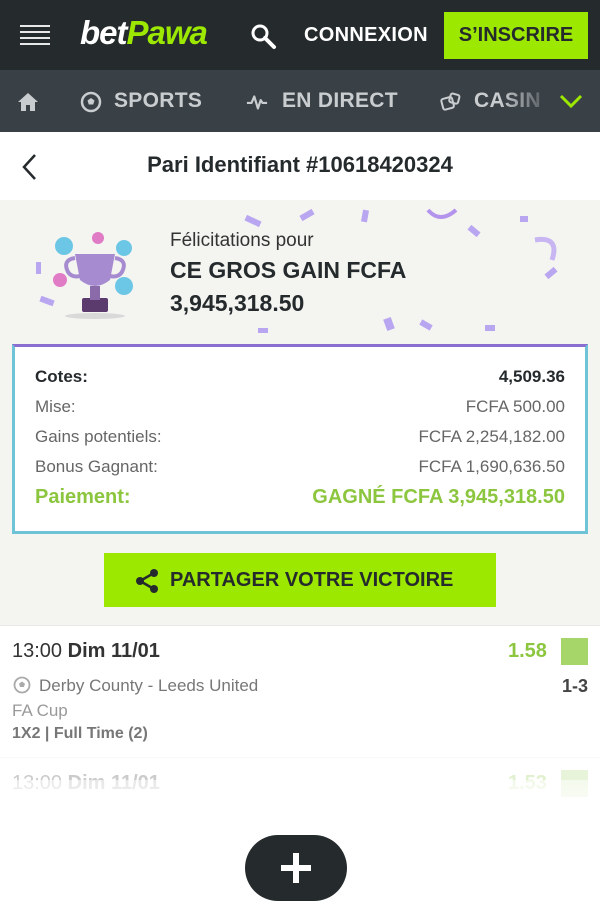 This screenshot has width=600, height=920. What do you see at coordinates (300, 380) in the screenshot?
I see `odds-row: Cotes: 4,509.36` at bounding box center [300, 380].